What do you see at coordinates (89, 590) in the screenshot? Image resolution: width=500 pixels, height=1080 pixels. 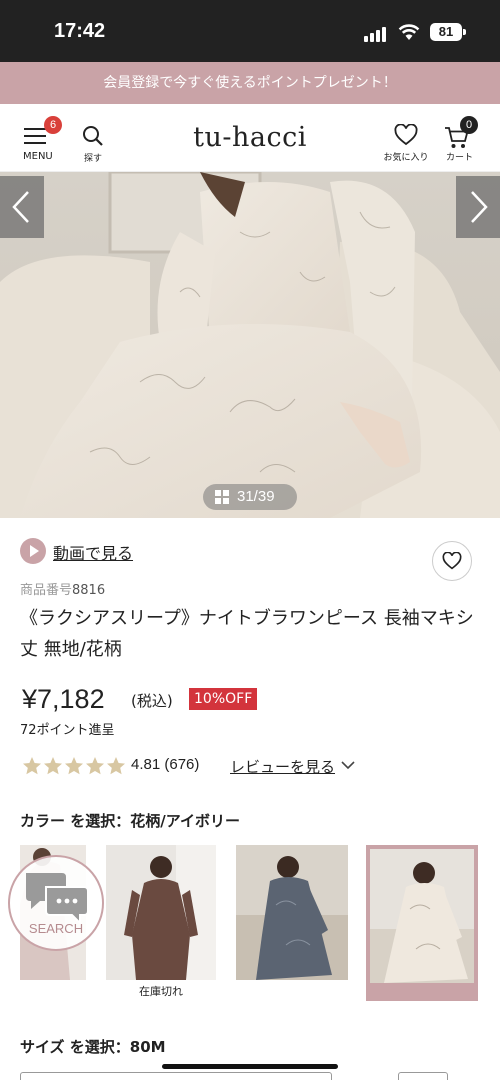 I see `item-number-value: 8816` at bounding box center [89, 590].